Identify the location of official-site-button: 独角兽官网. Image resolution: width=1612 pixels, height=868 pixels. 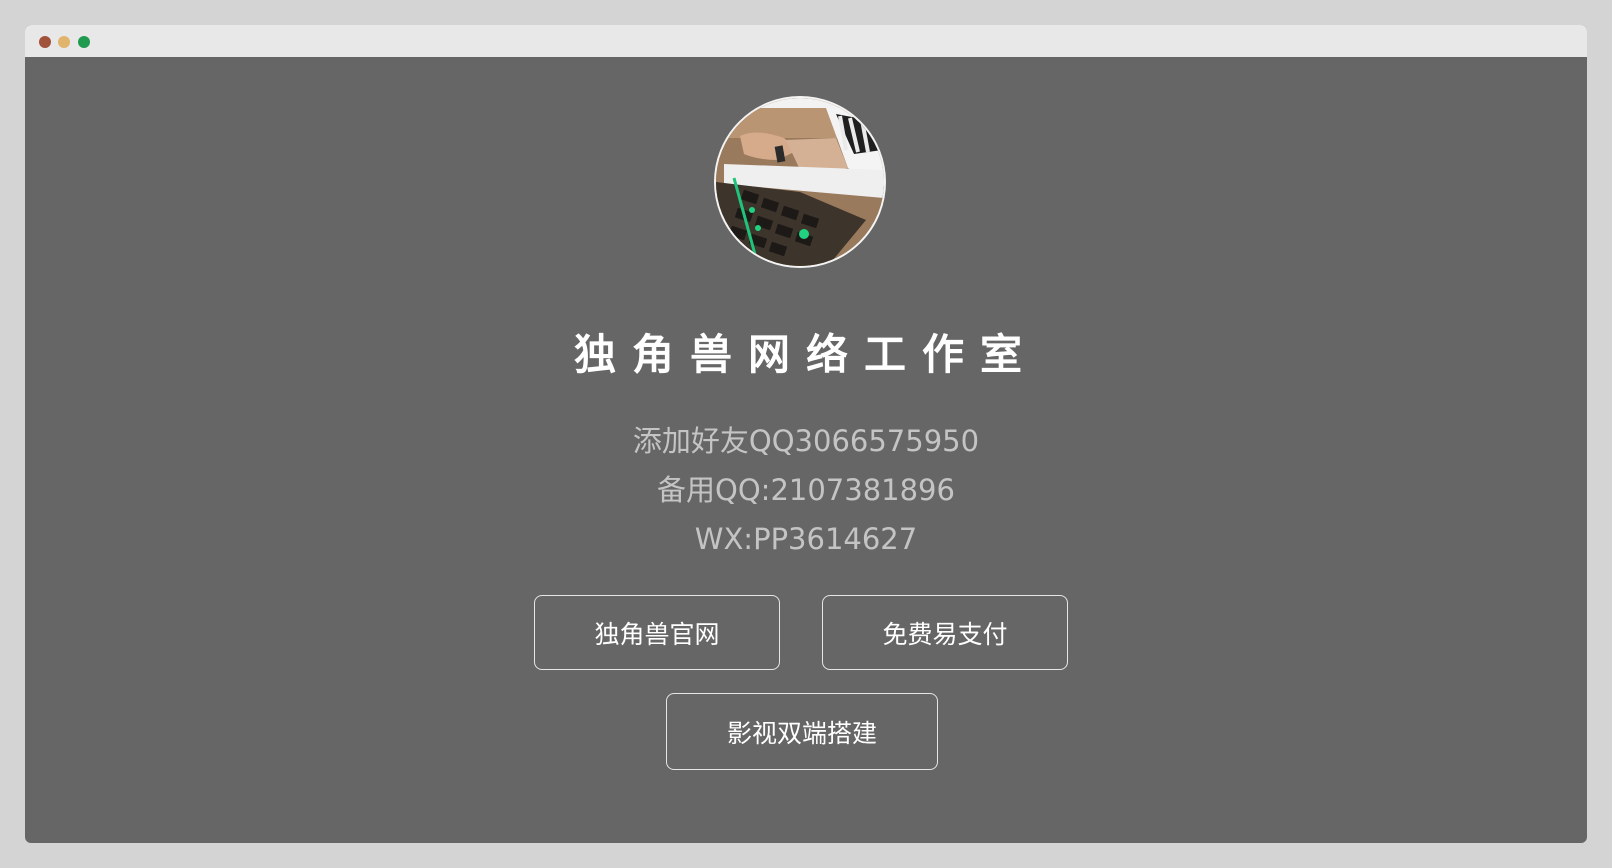
(657, 632).